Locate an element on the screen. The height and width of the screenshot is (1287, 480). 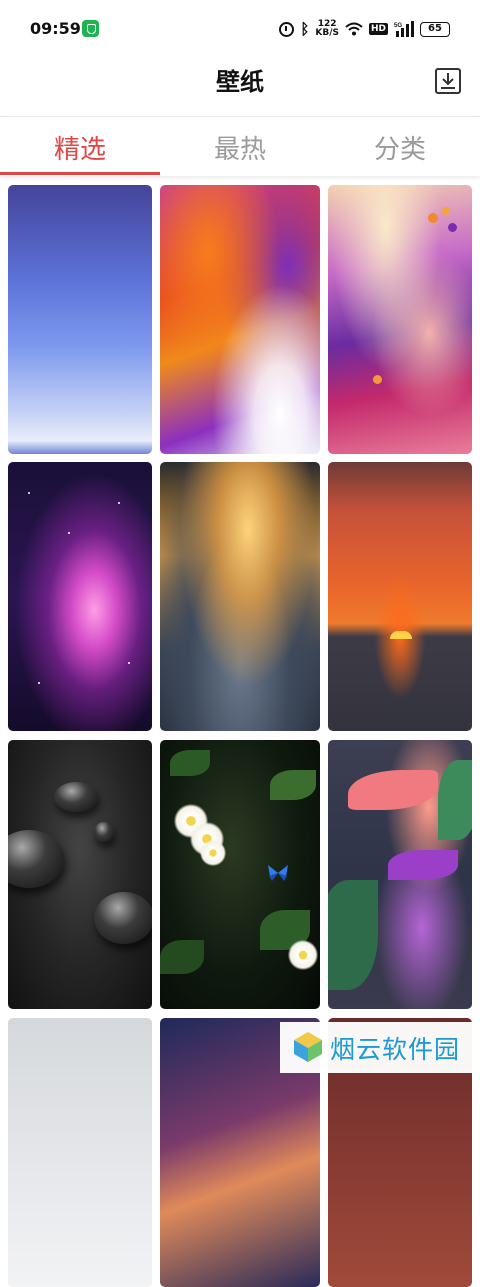
watermark-logo-icon is located at coordinates (308, 1047).